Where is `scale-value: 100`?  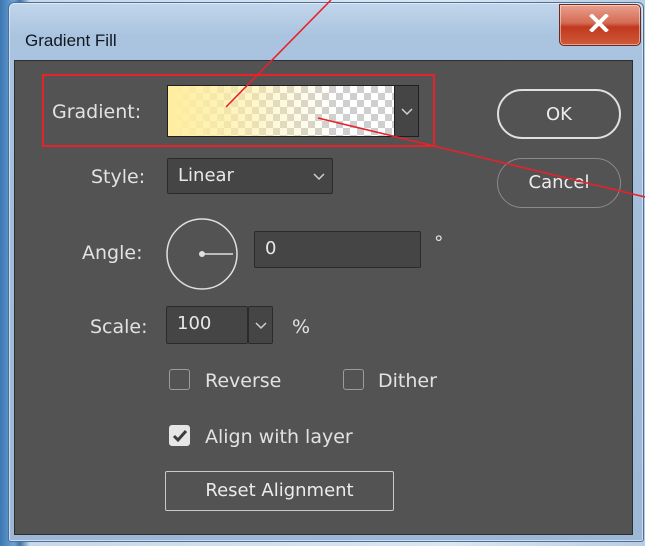
scale-value: 100 is located at coordinates (194, 323).